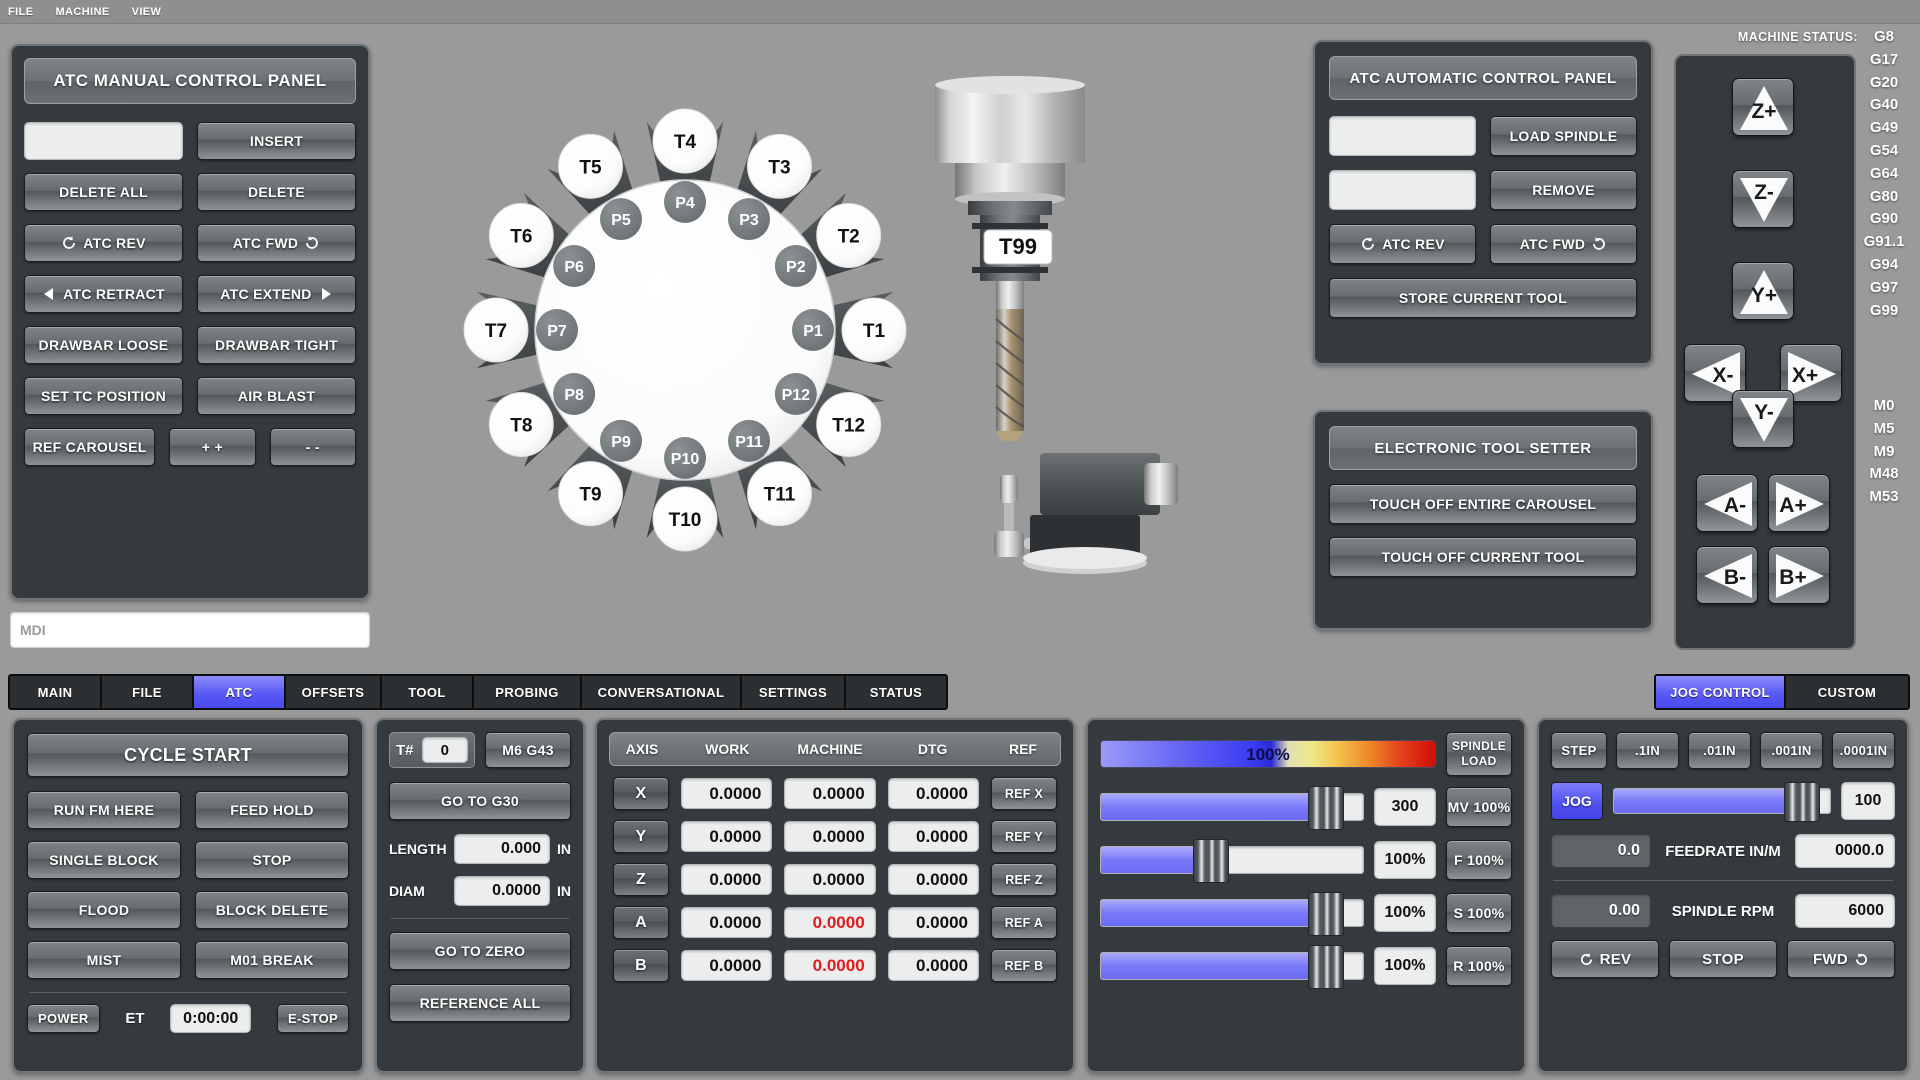 The width and height of the screenshot is (1920, 1080). Describe the element at coordinates (1845, 851) in the screenshot. I see `feedrate-target: 0000.0` at that location.